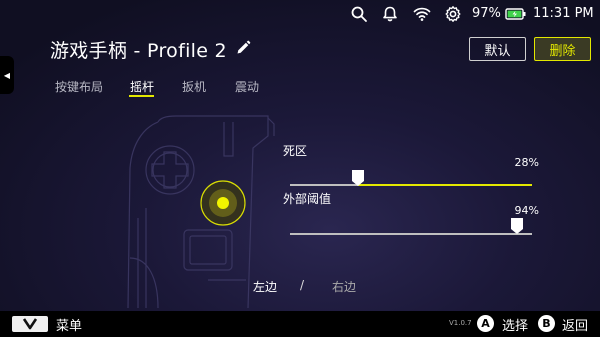 This screenshot has width=600, height=337. What do you see at coordinates (453, 14) in the screenshot?
I see `gear-icon` at bounding box center [453, 14].